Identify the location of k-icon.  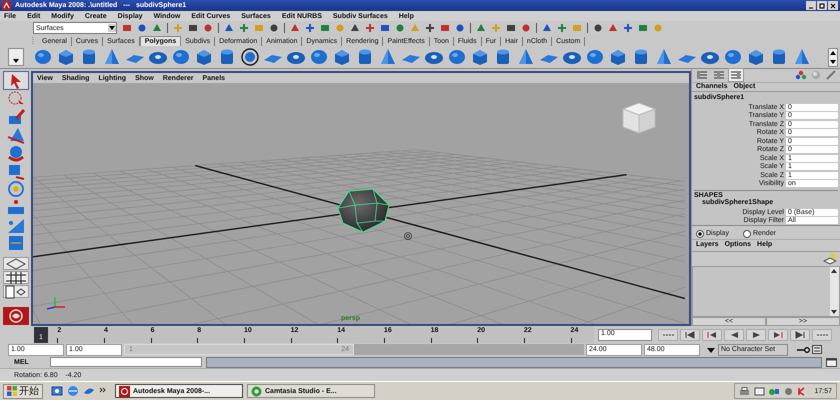
(801, 391).